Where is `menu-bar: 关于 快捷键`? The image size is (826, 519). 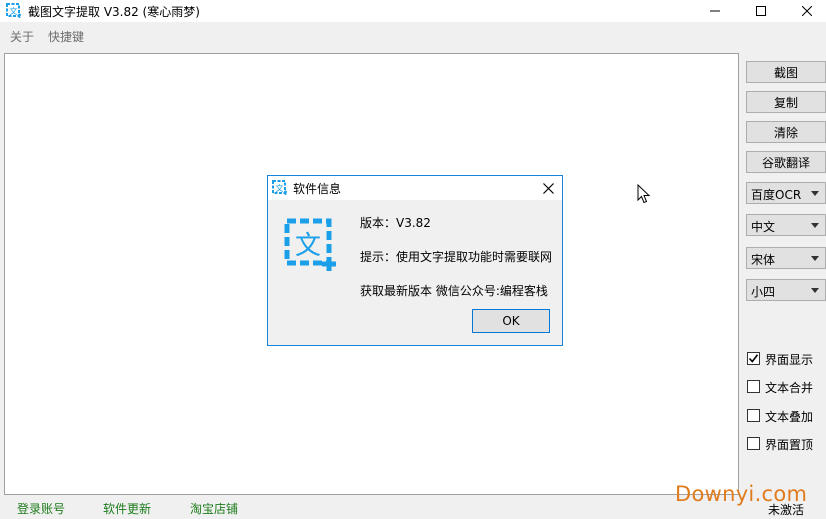 menu-bar: 关于 快捷键 is located at coordinates (413, 36).